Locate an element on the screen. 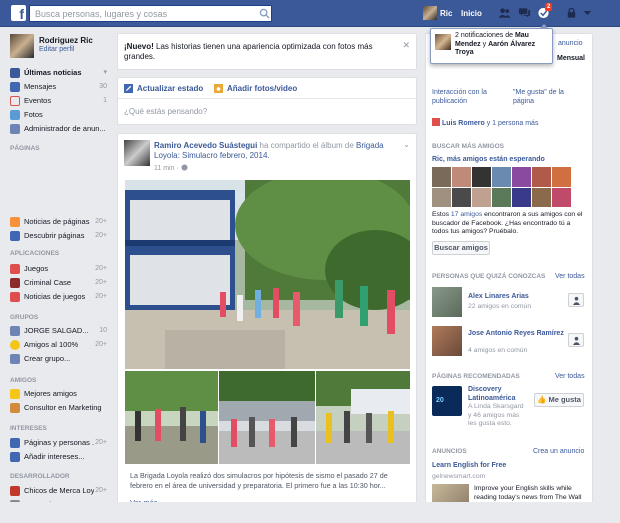 The image size is (620, 523). more-friends-waiting: Ric, más amigos están esperando is located at coordinates (488, 159).